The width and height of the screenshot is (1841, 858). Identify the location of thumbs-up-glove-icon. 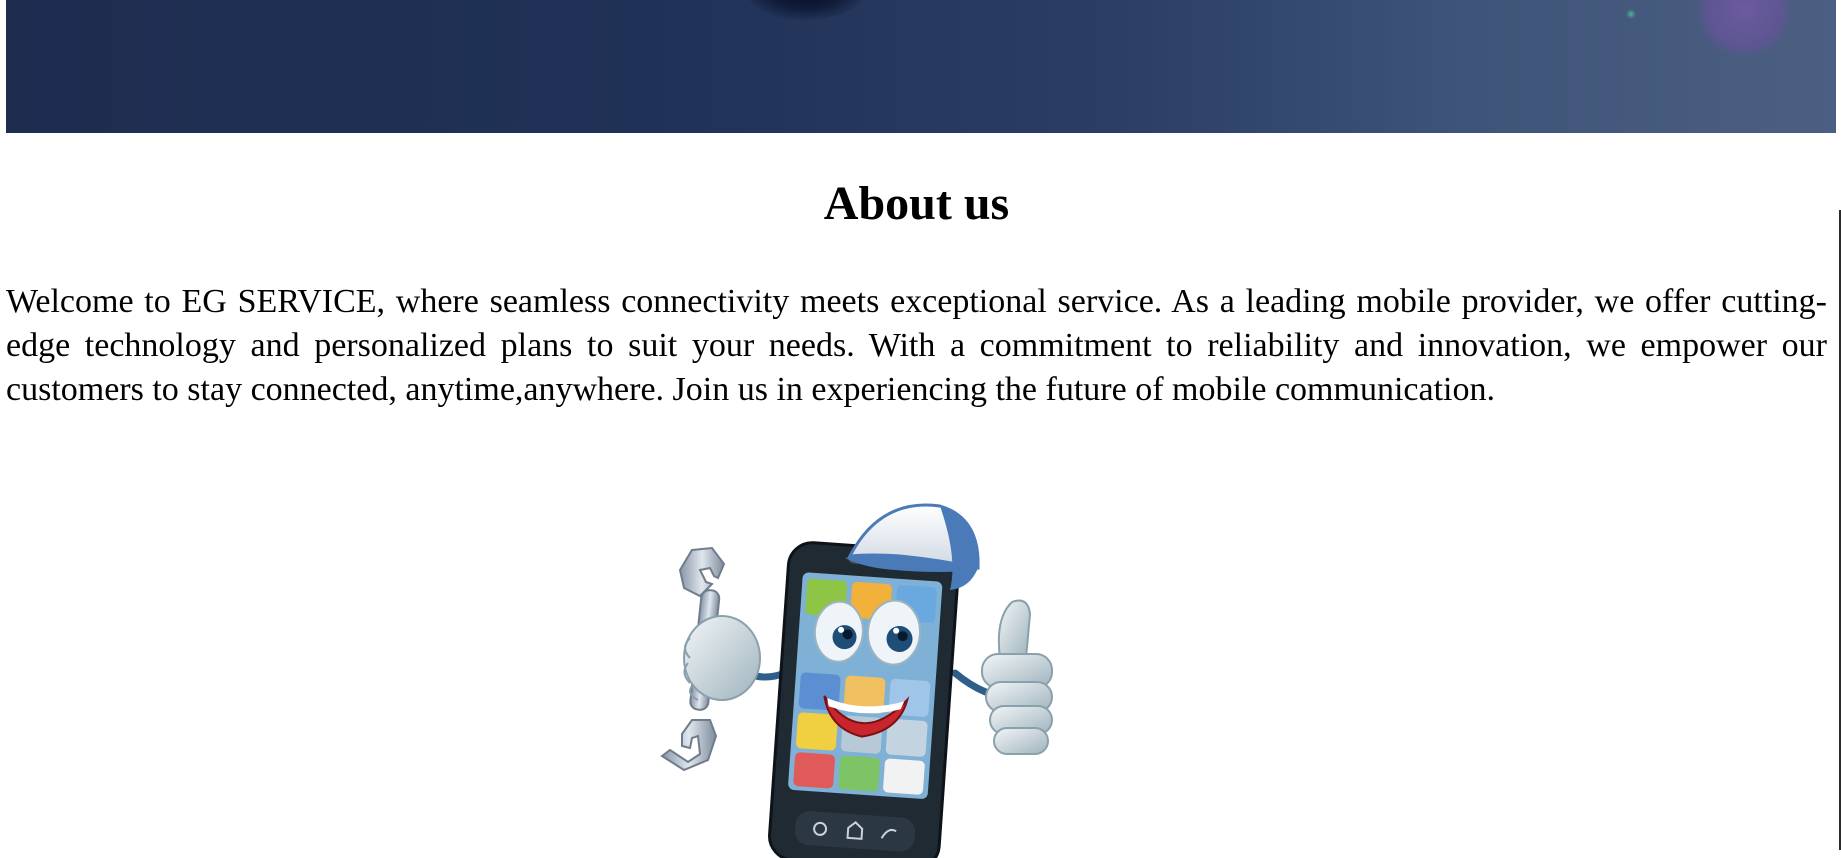
(1017, 677).